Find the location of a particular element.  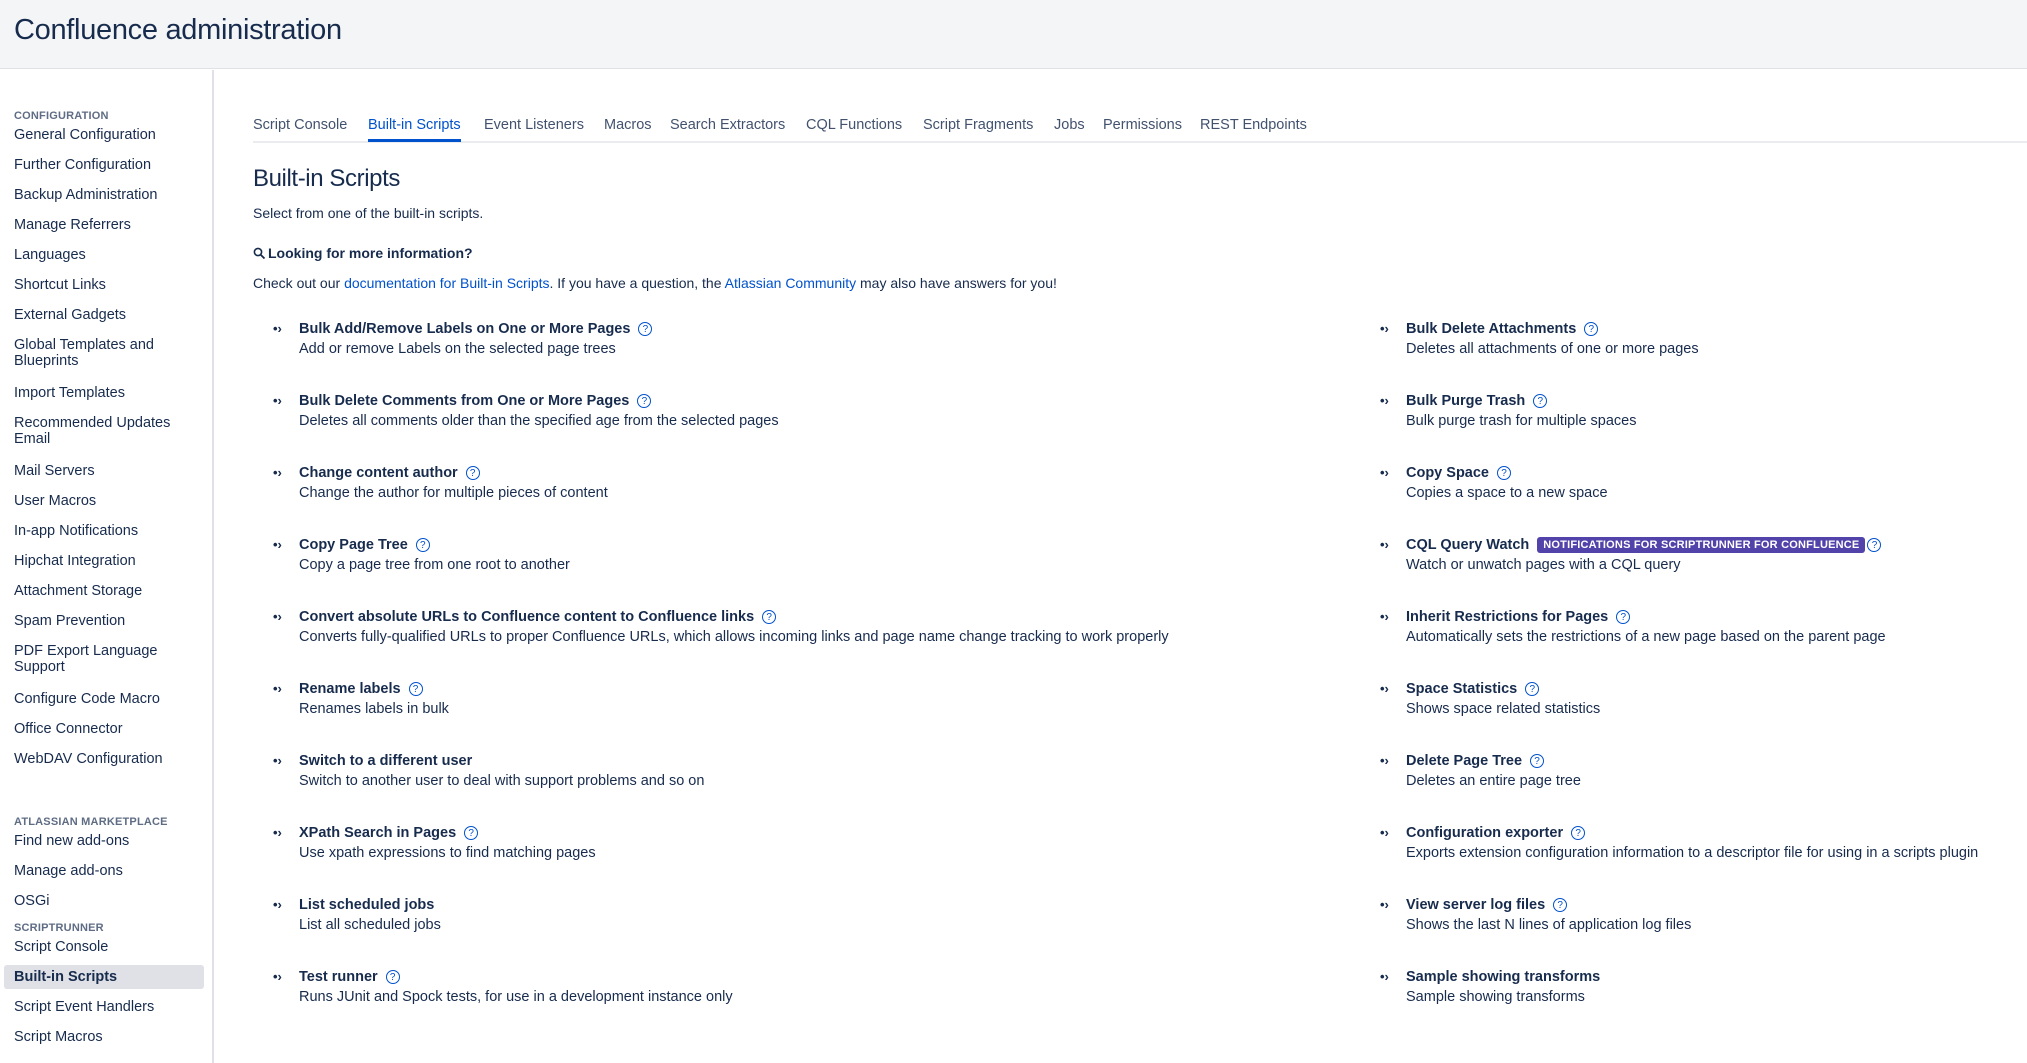

sidebar-item-built-in-scripts: Built-in Scripts is located at coordinates (104, 977).